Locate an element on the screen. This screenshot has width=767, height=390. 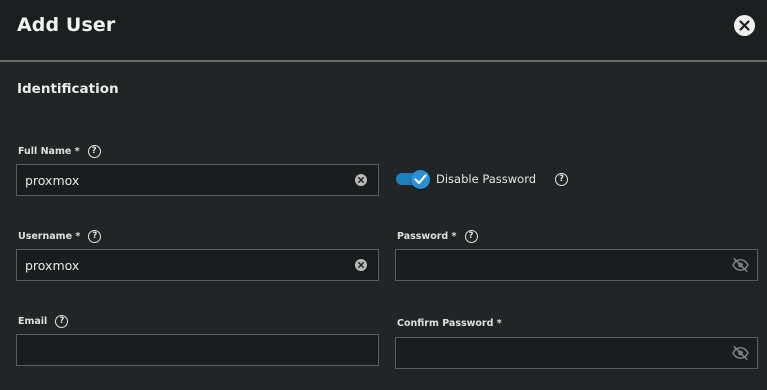
confirm-password-label: Confirm Password * is located at coordinates (449, 323).